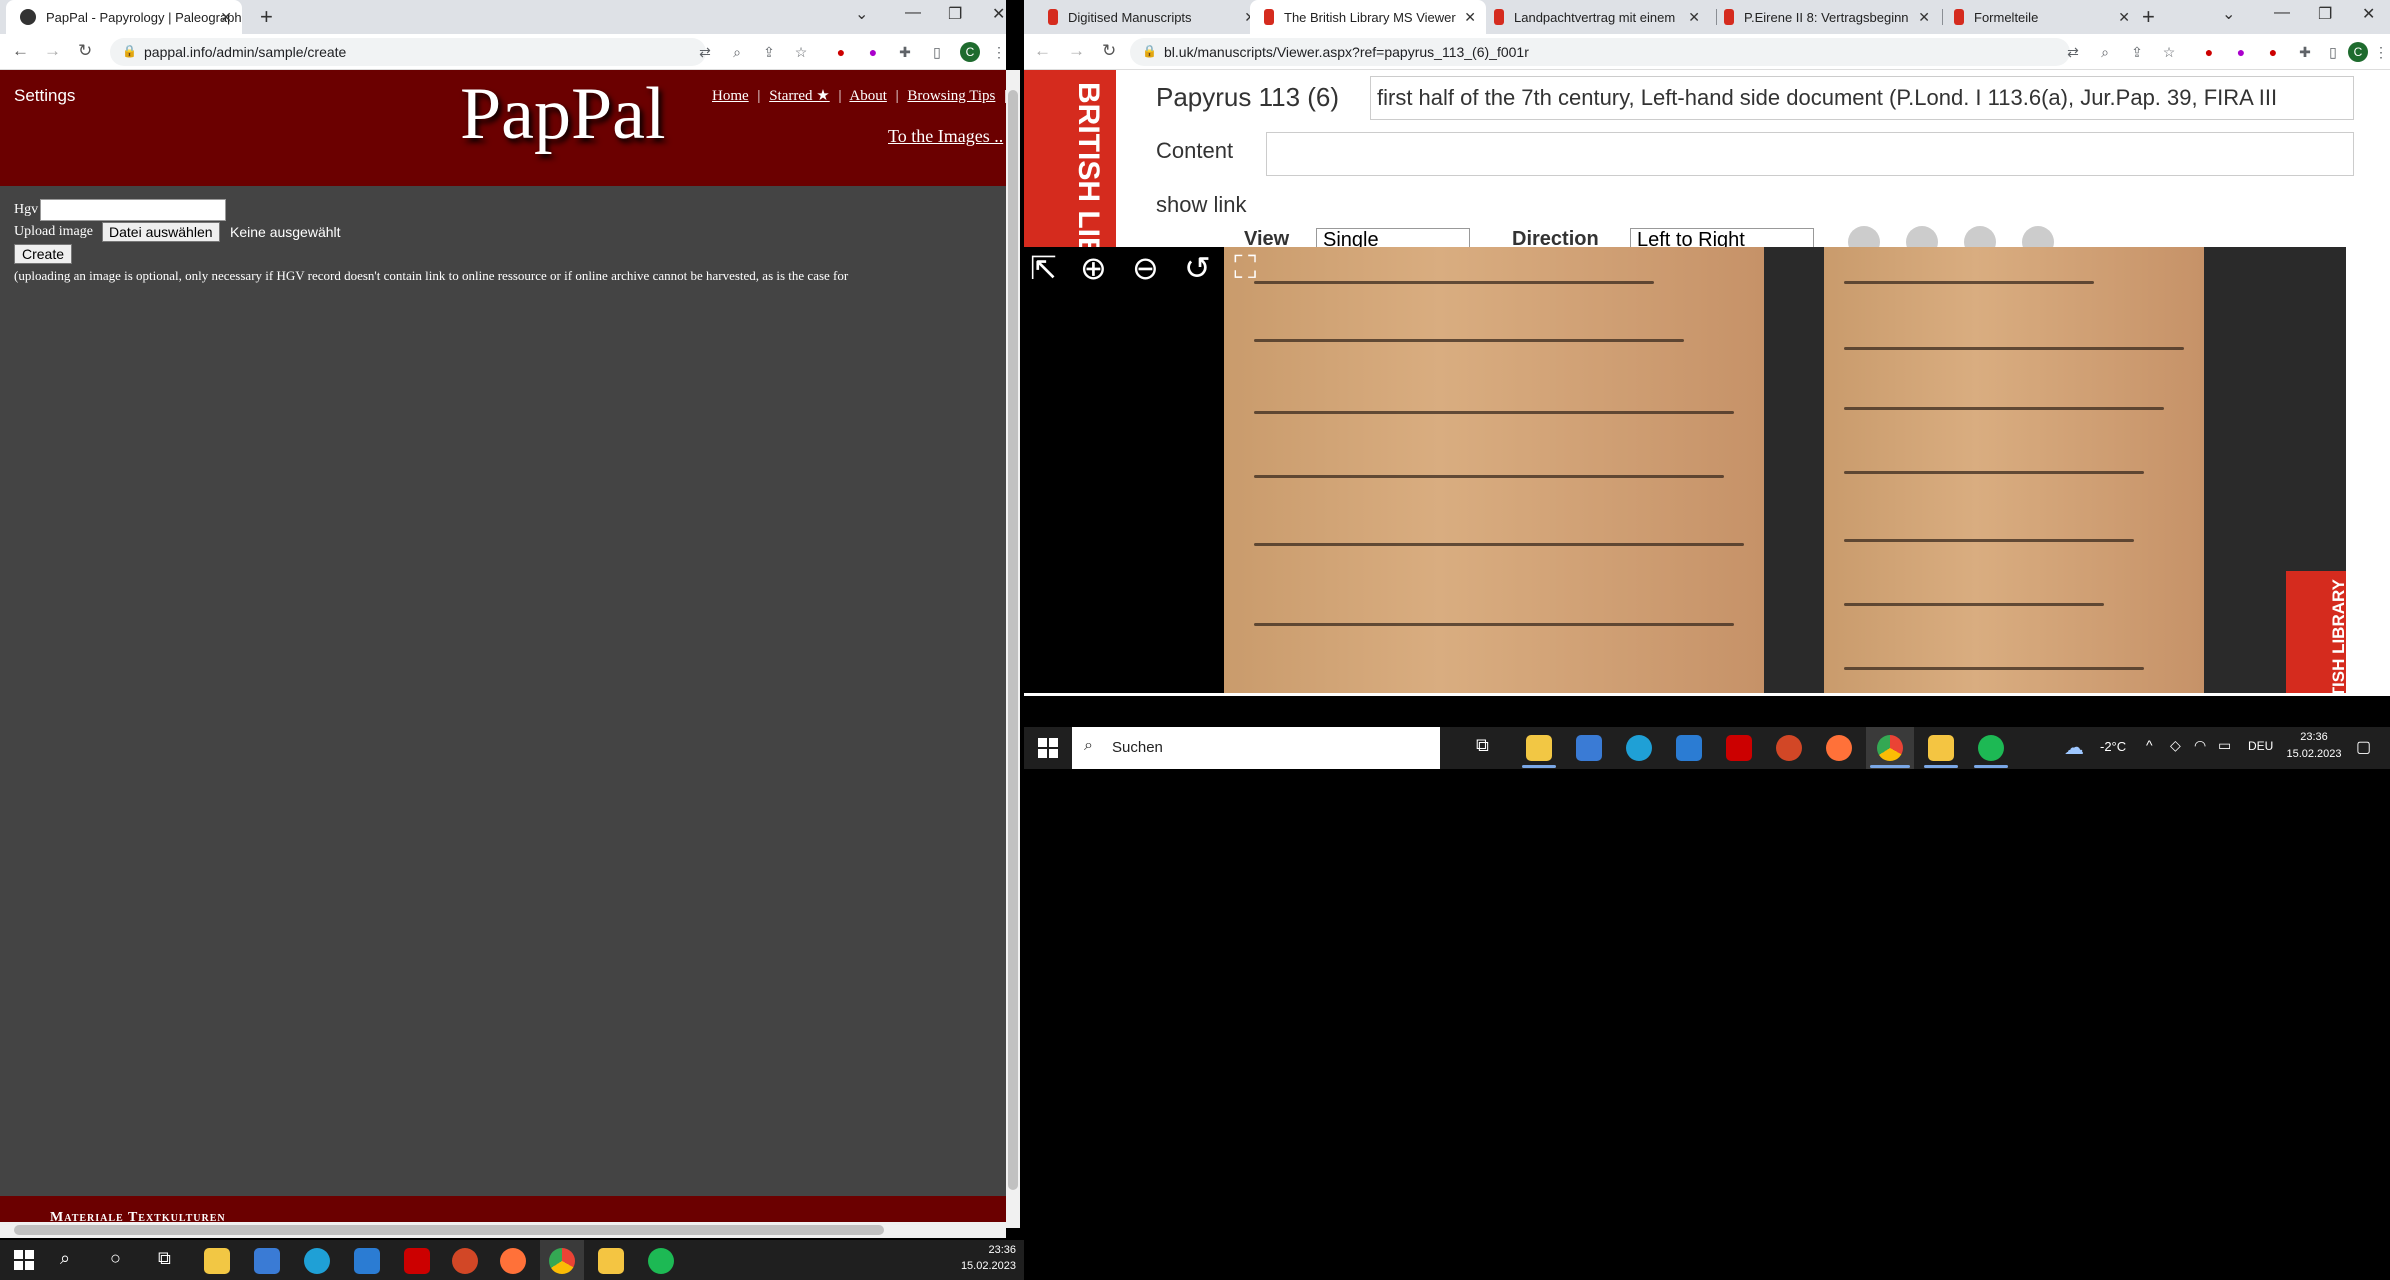 The height and width of the screenshot is (1280, 2390). Describe the element at coordinates (1810, 154) in the screenshot. I see `content-field` at that location.